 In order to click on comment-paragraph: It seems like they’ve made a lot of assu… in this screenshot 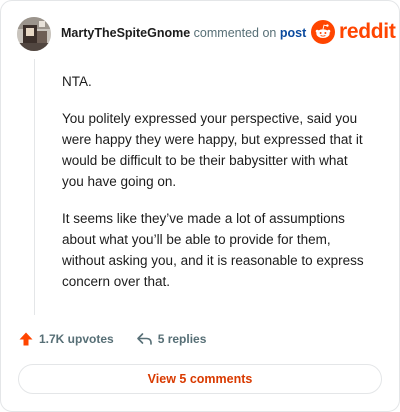, I will do `click(213, 250)`.